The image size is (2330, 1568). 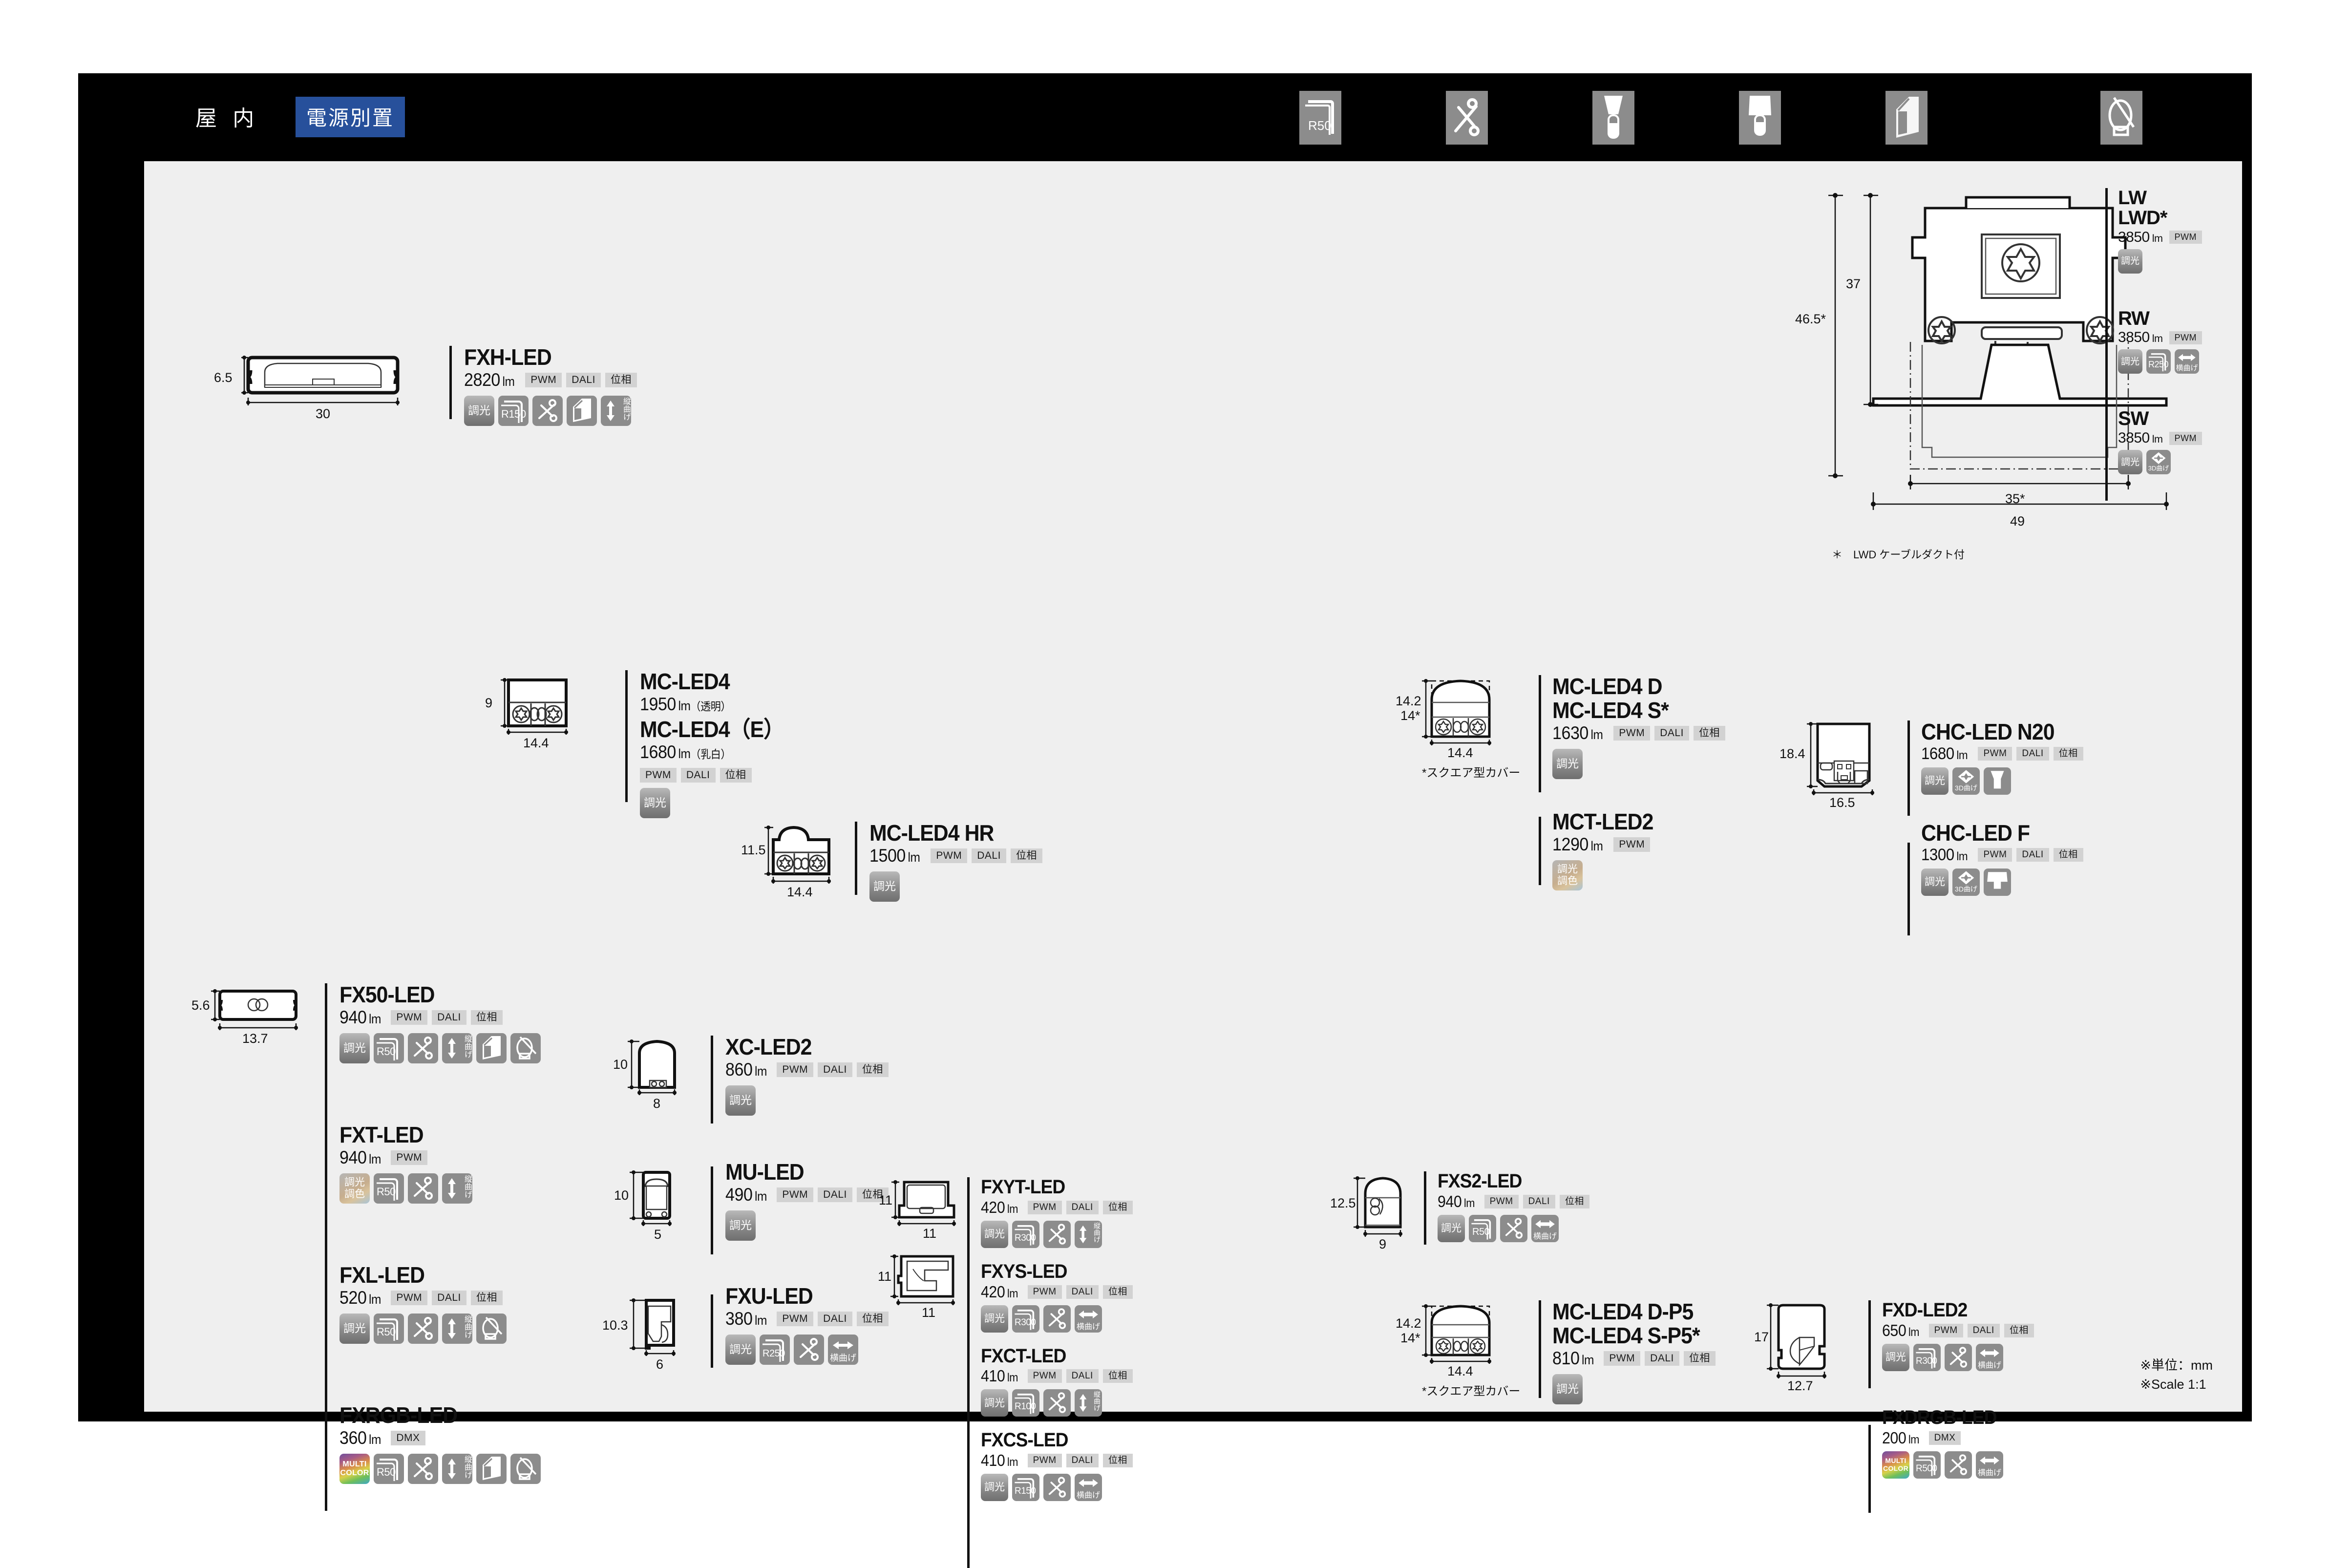 I want to click on fxs2-led-tags: PWM DALI 位相, so click(x=1536, y=1201).